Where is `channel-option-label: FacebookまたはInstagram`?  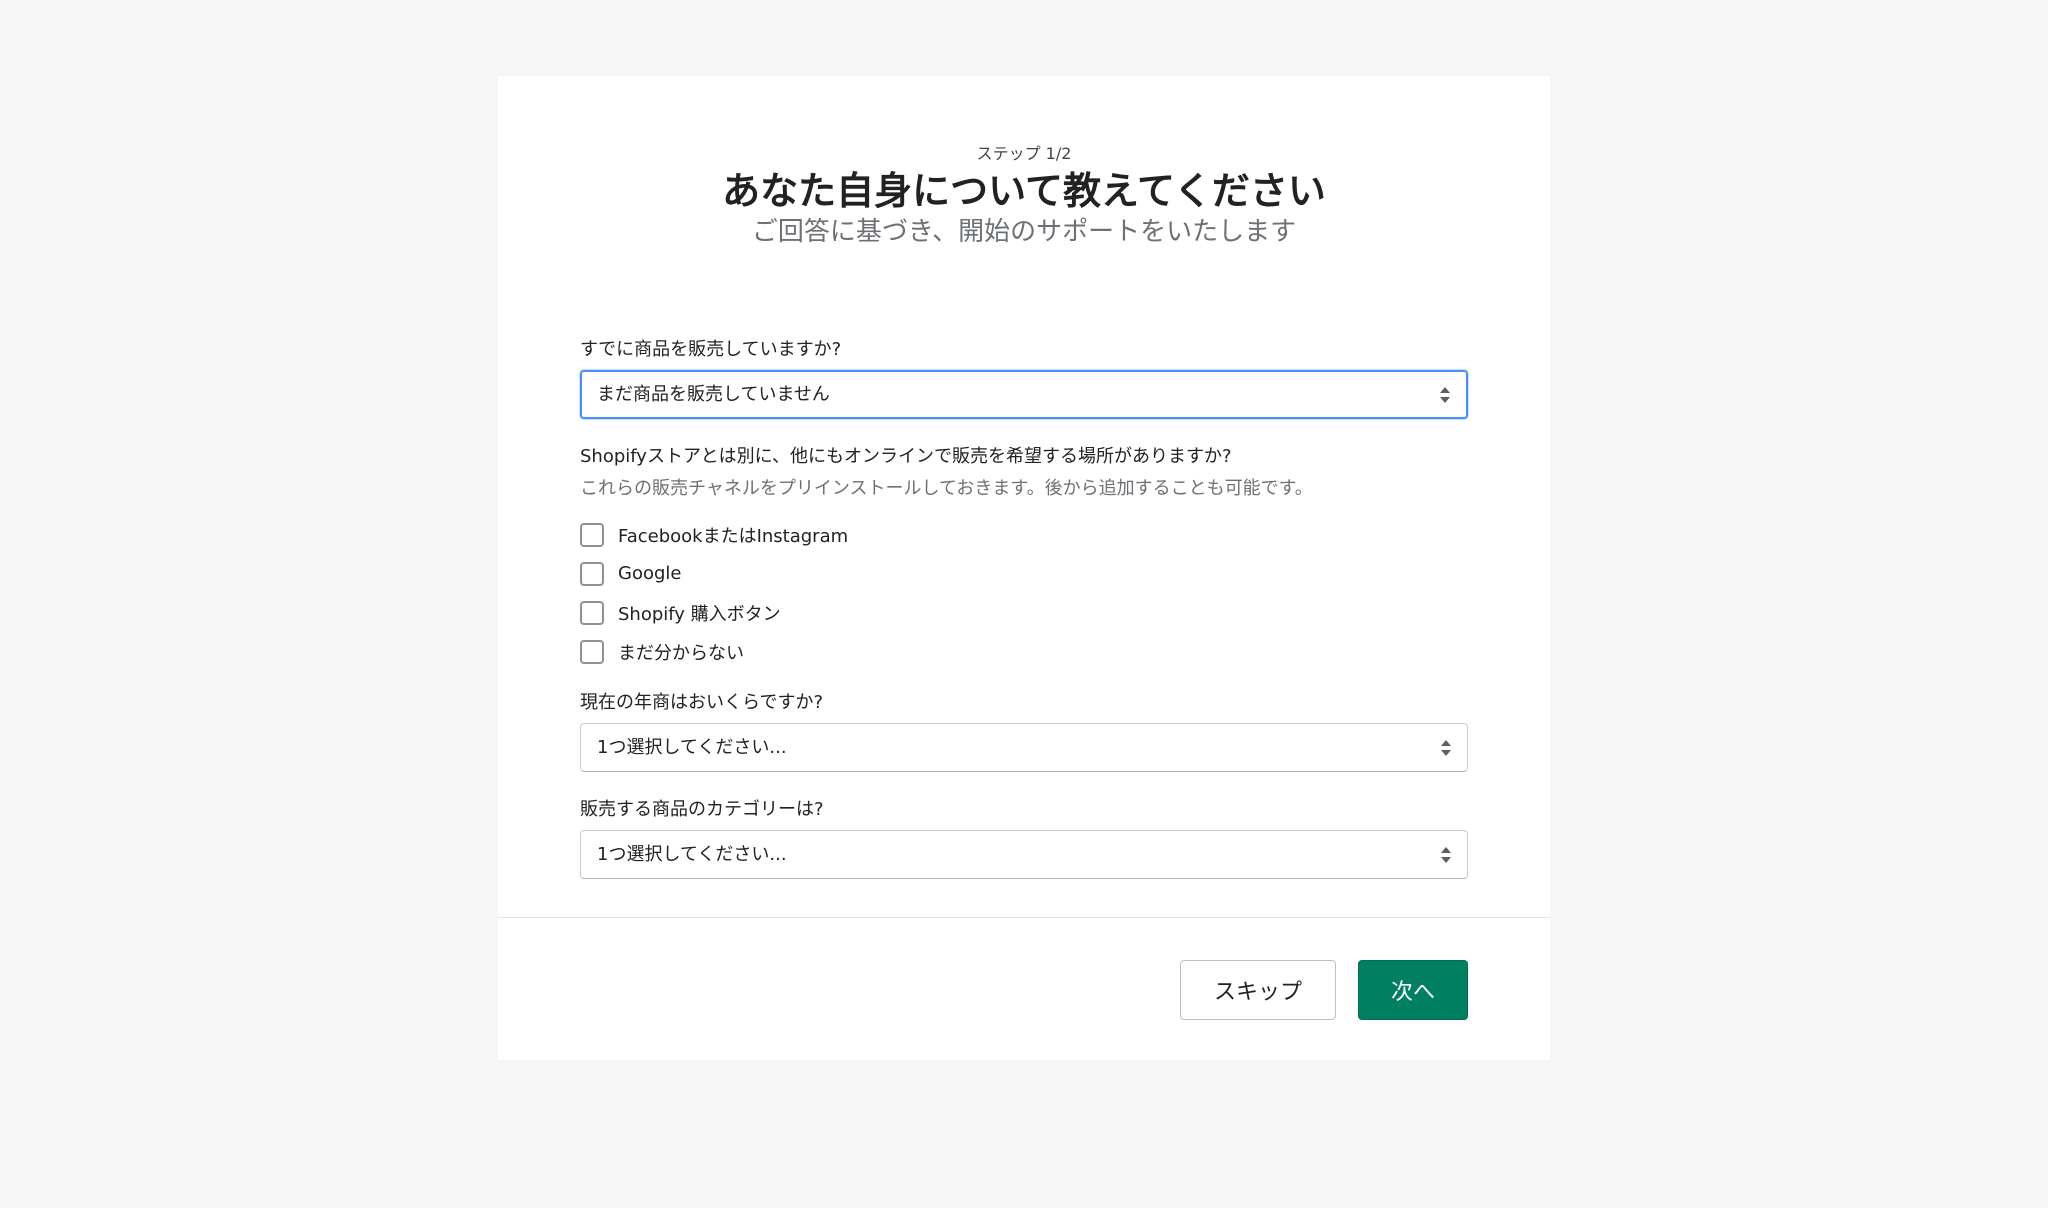 channel-option-label: FacebookまたはInstagram is located at coordinates (733, 536).